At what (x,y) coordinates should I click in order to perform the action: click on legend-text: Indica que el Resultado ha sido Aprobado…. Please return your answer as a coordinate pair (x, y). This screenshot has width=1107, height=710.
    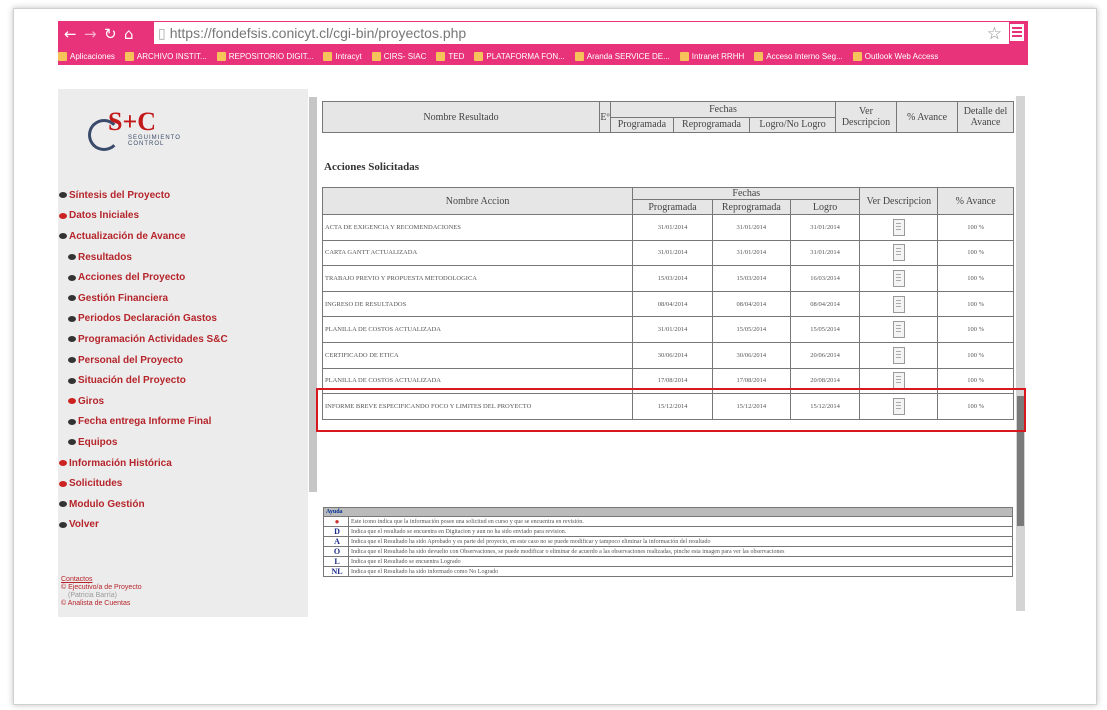
    Looking at the image, I should click on (680, 541).